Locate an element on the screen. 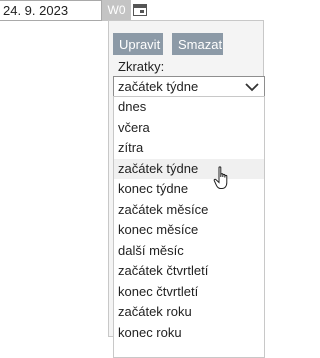 This screenshot has height=358, width=320. shortcut-option: dnes is located at coordinates (189, 107).